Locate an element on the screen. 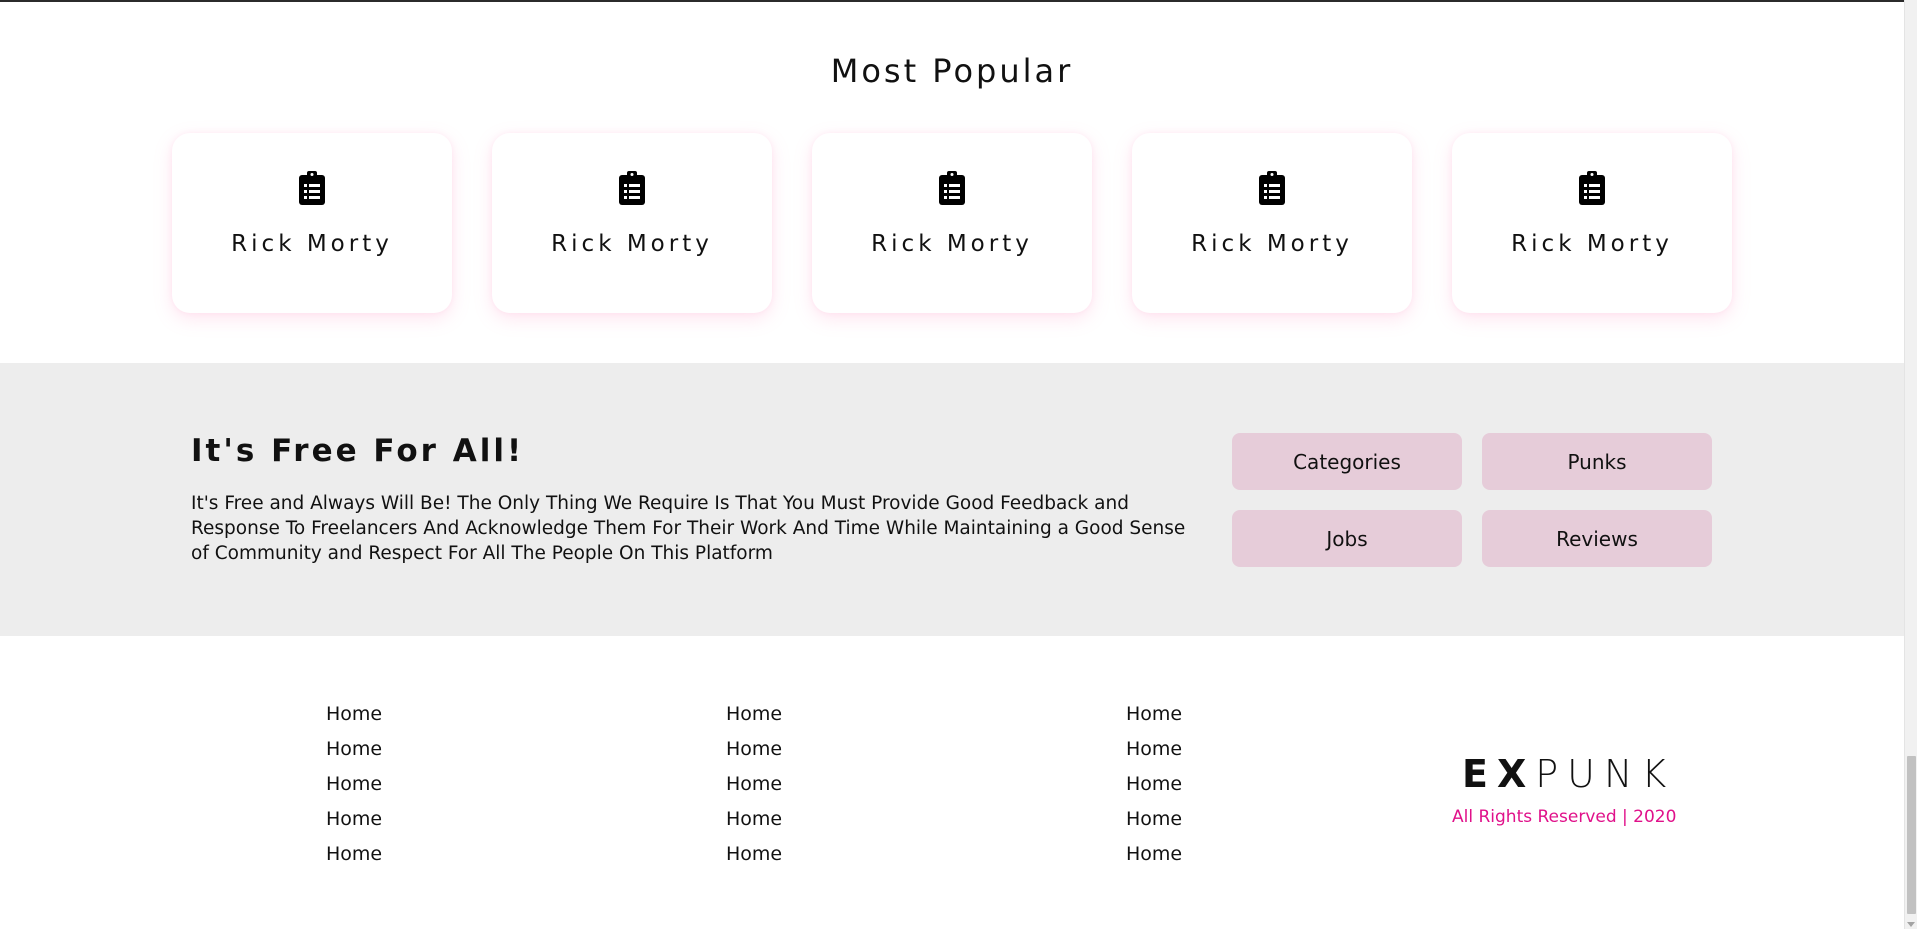  punks-button: Punks is located at coordinates (1597, 461).